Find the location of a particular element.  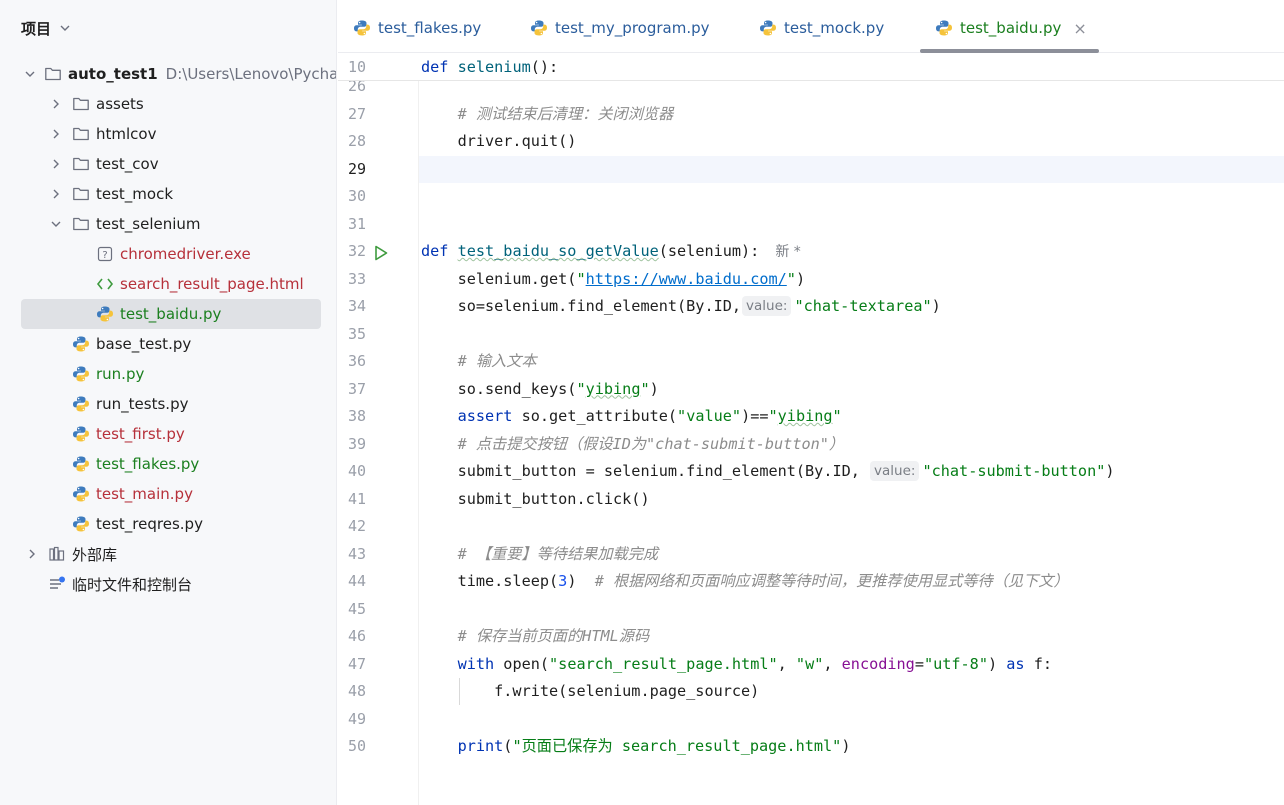

code-line: 39 # 点击提交按钮（假设ID为"chat-submit-button"） is located at coordinates (811, 444).